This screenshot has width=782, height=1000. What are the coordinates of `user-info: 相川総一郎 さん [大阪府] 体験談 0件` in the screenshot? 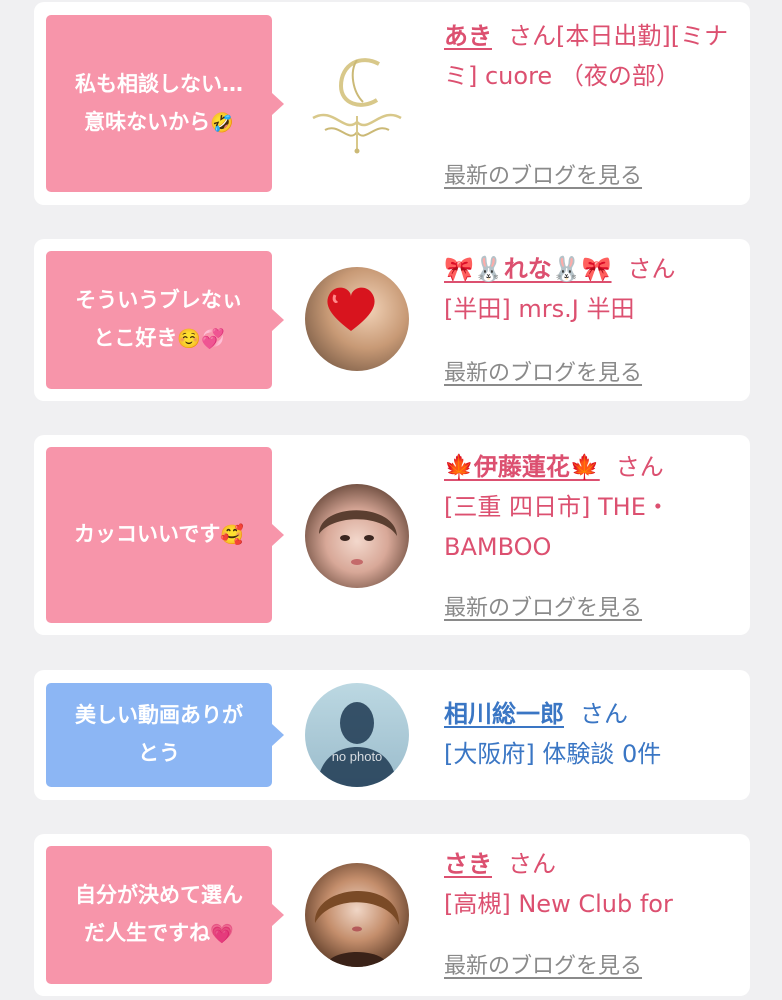 It's located at (590, 734).